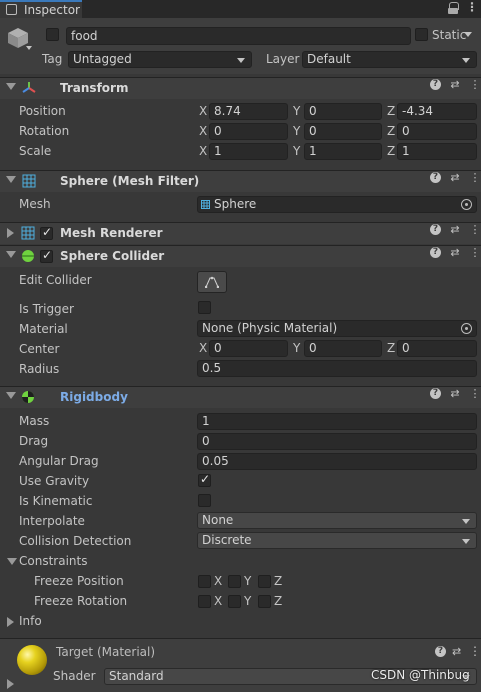 The width and height of the screenshot is (481, 692). Describe the element at coordinates (343, 111) in the screenshot. I see `position-y-field: 0` at that location.